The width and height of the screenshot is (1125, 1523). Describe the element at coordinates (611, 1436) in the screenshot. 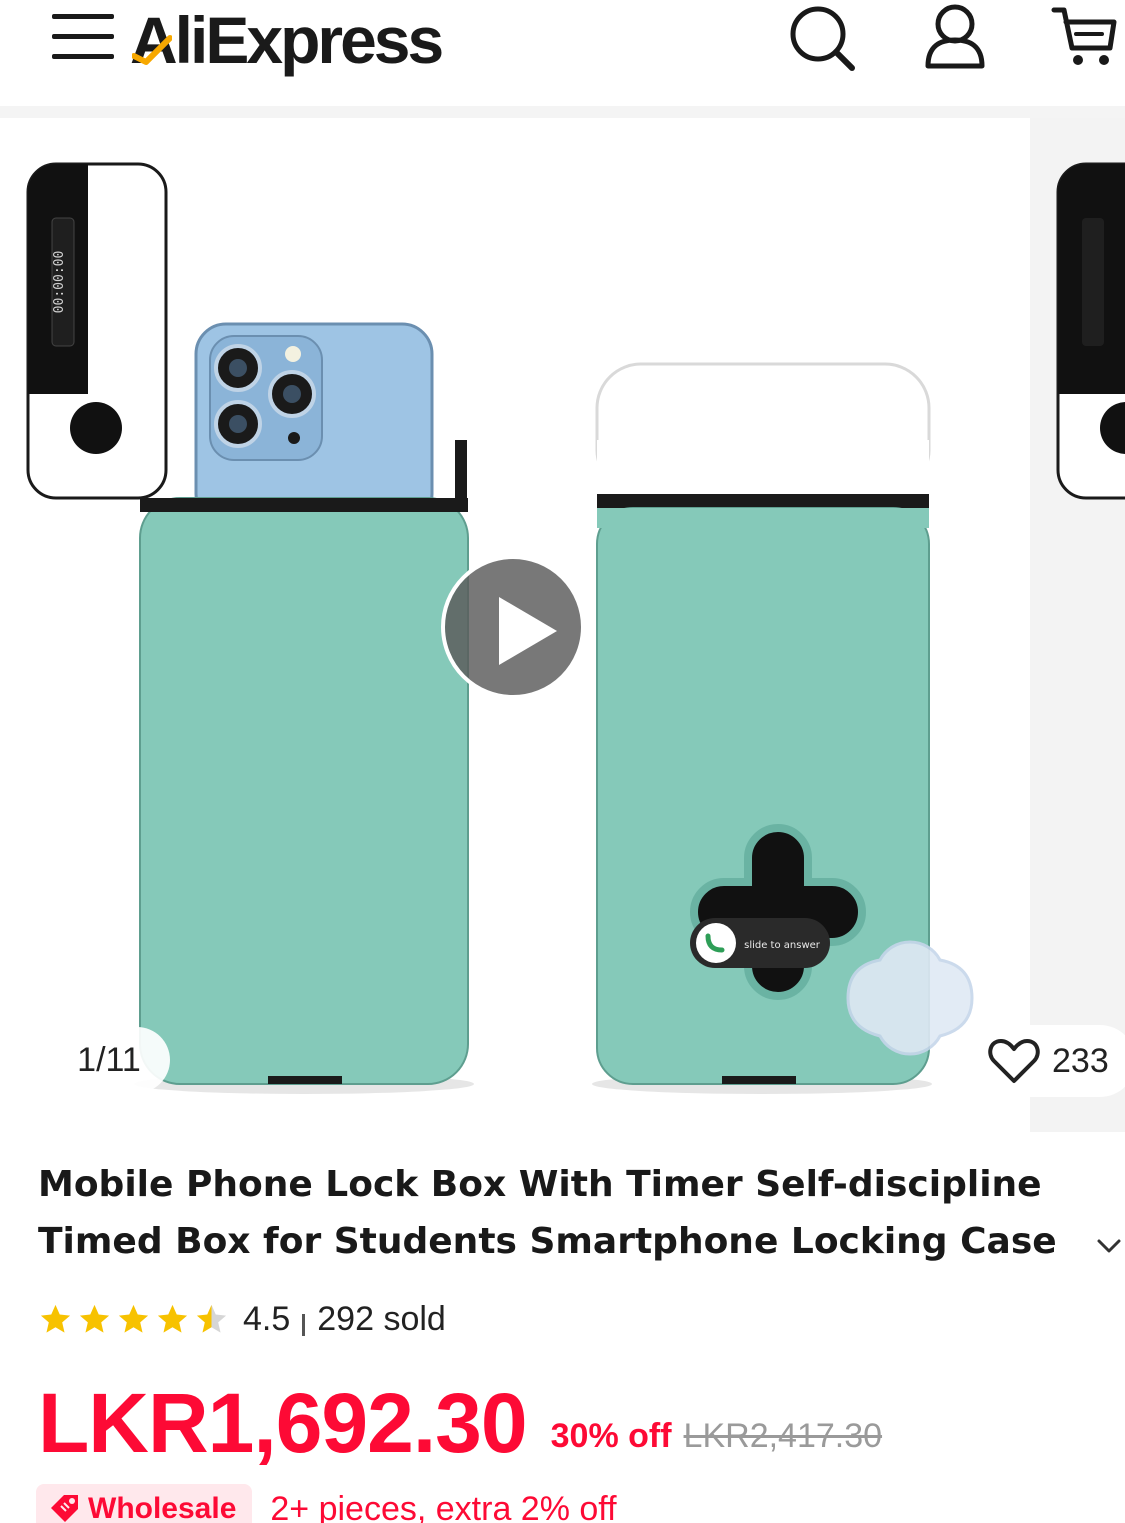

I see `discount-label: 30% off` at that location.